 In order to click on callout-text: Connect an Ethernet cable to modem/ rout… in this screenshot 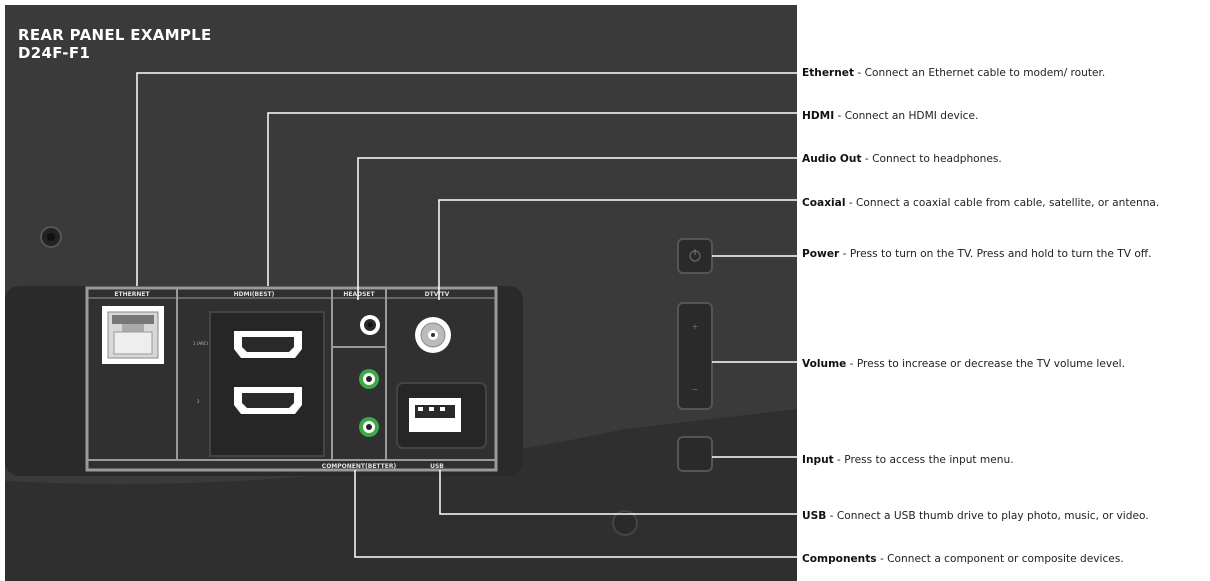, I will do `click(985, 73)`.